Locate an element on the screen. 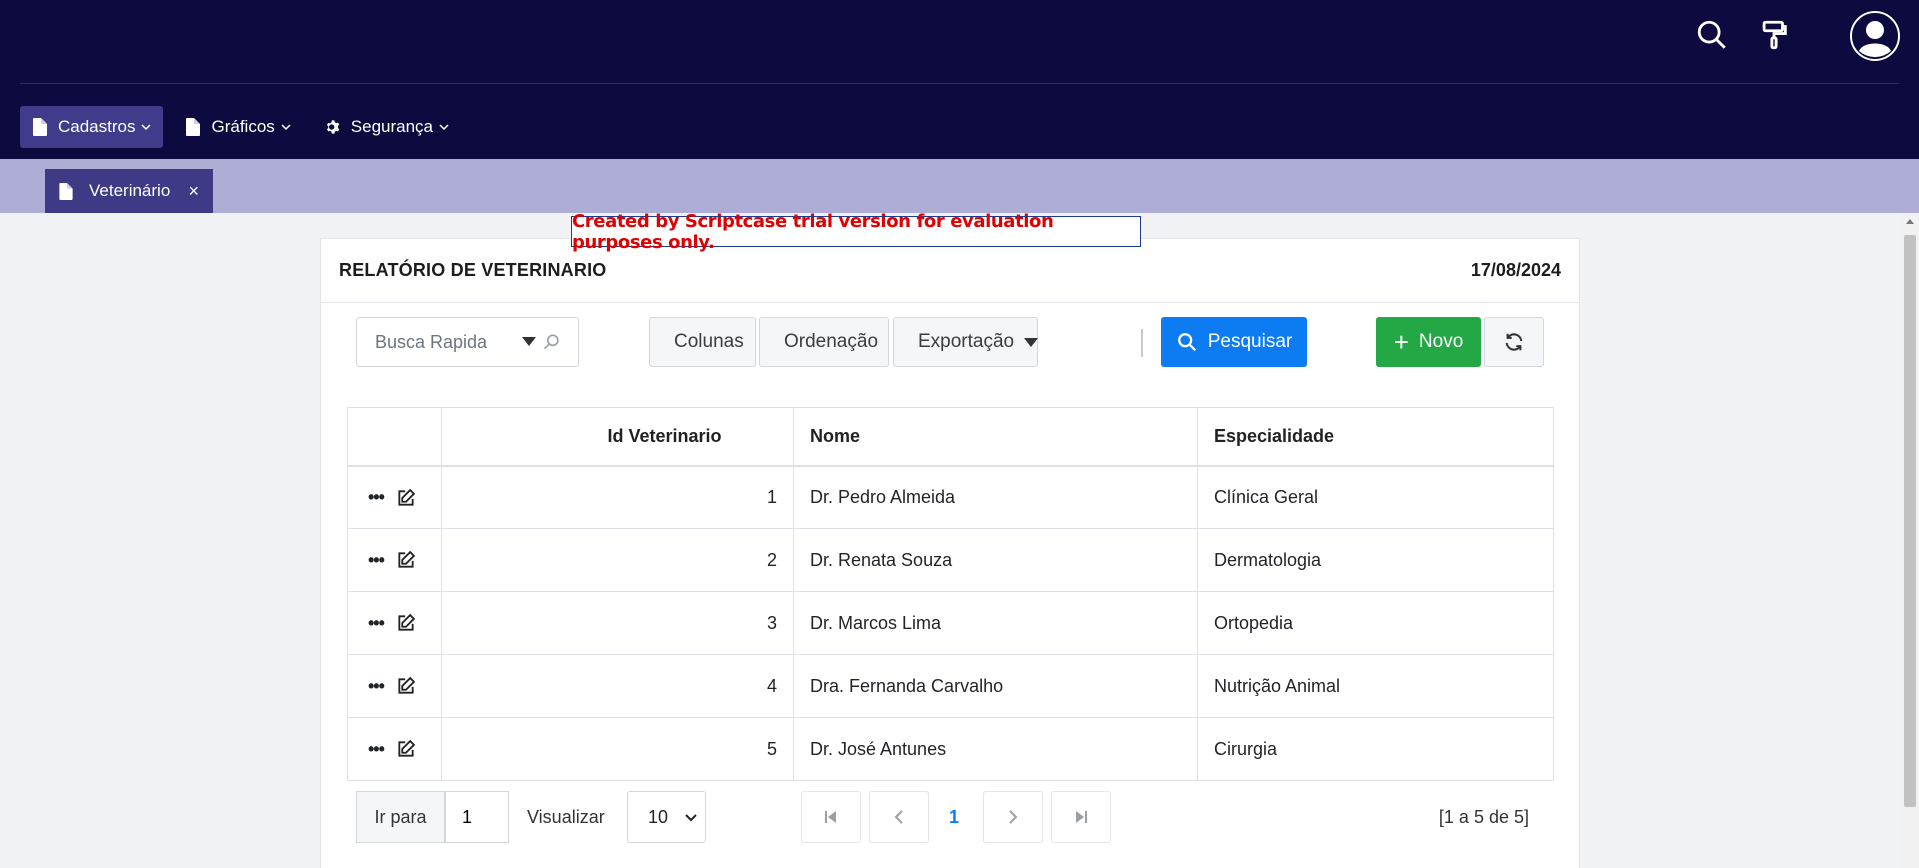 The image size is (1919, 868). next-page-button is located at coordinates (1013, 817).